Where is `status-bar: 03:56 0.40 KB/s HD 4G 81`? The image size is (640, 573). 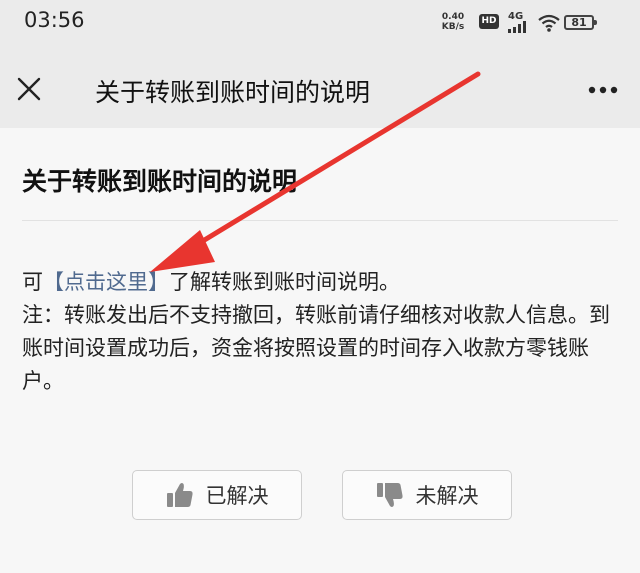 status-bar: 03:56 0.40 KB/s HD 4G 81 is located at coordinates (320, 25).